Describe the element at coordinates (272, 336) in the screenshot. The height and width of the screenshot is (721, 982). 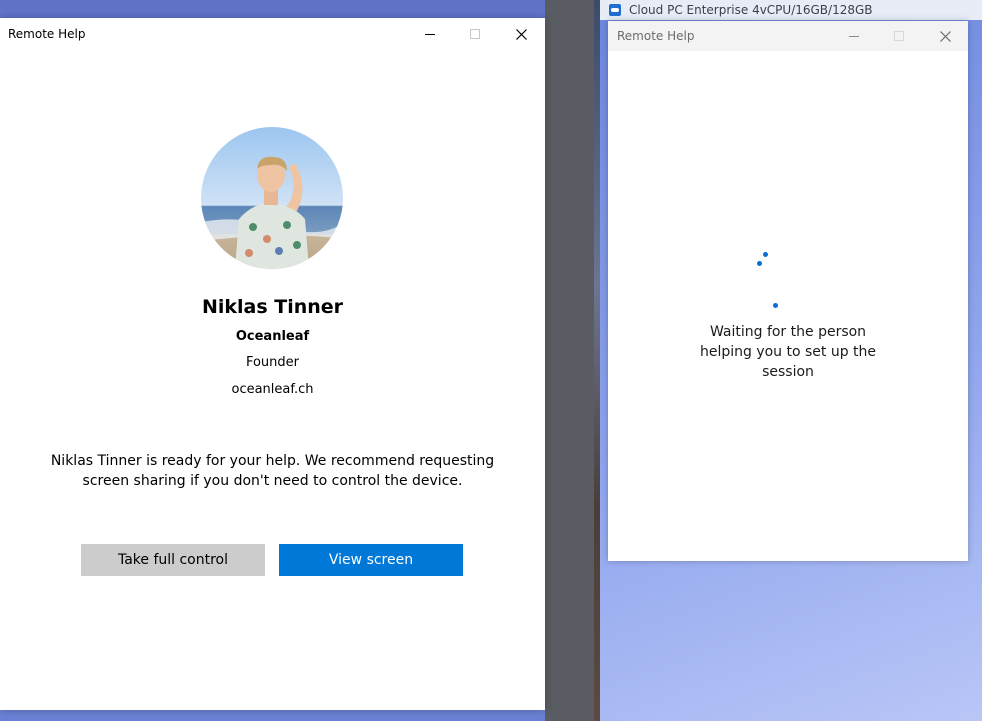
I see `contact-company: Oceanleaf` at that location.